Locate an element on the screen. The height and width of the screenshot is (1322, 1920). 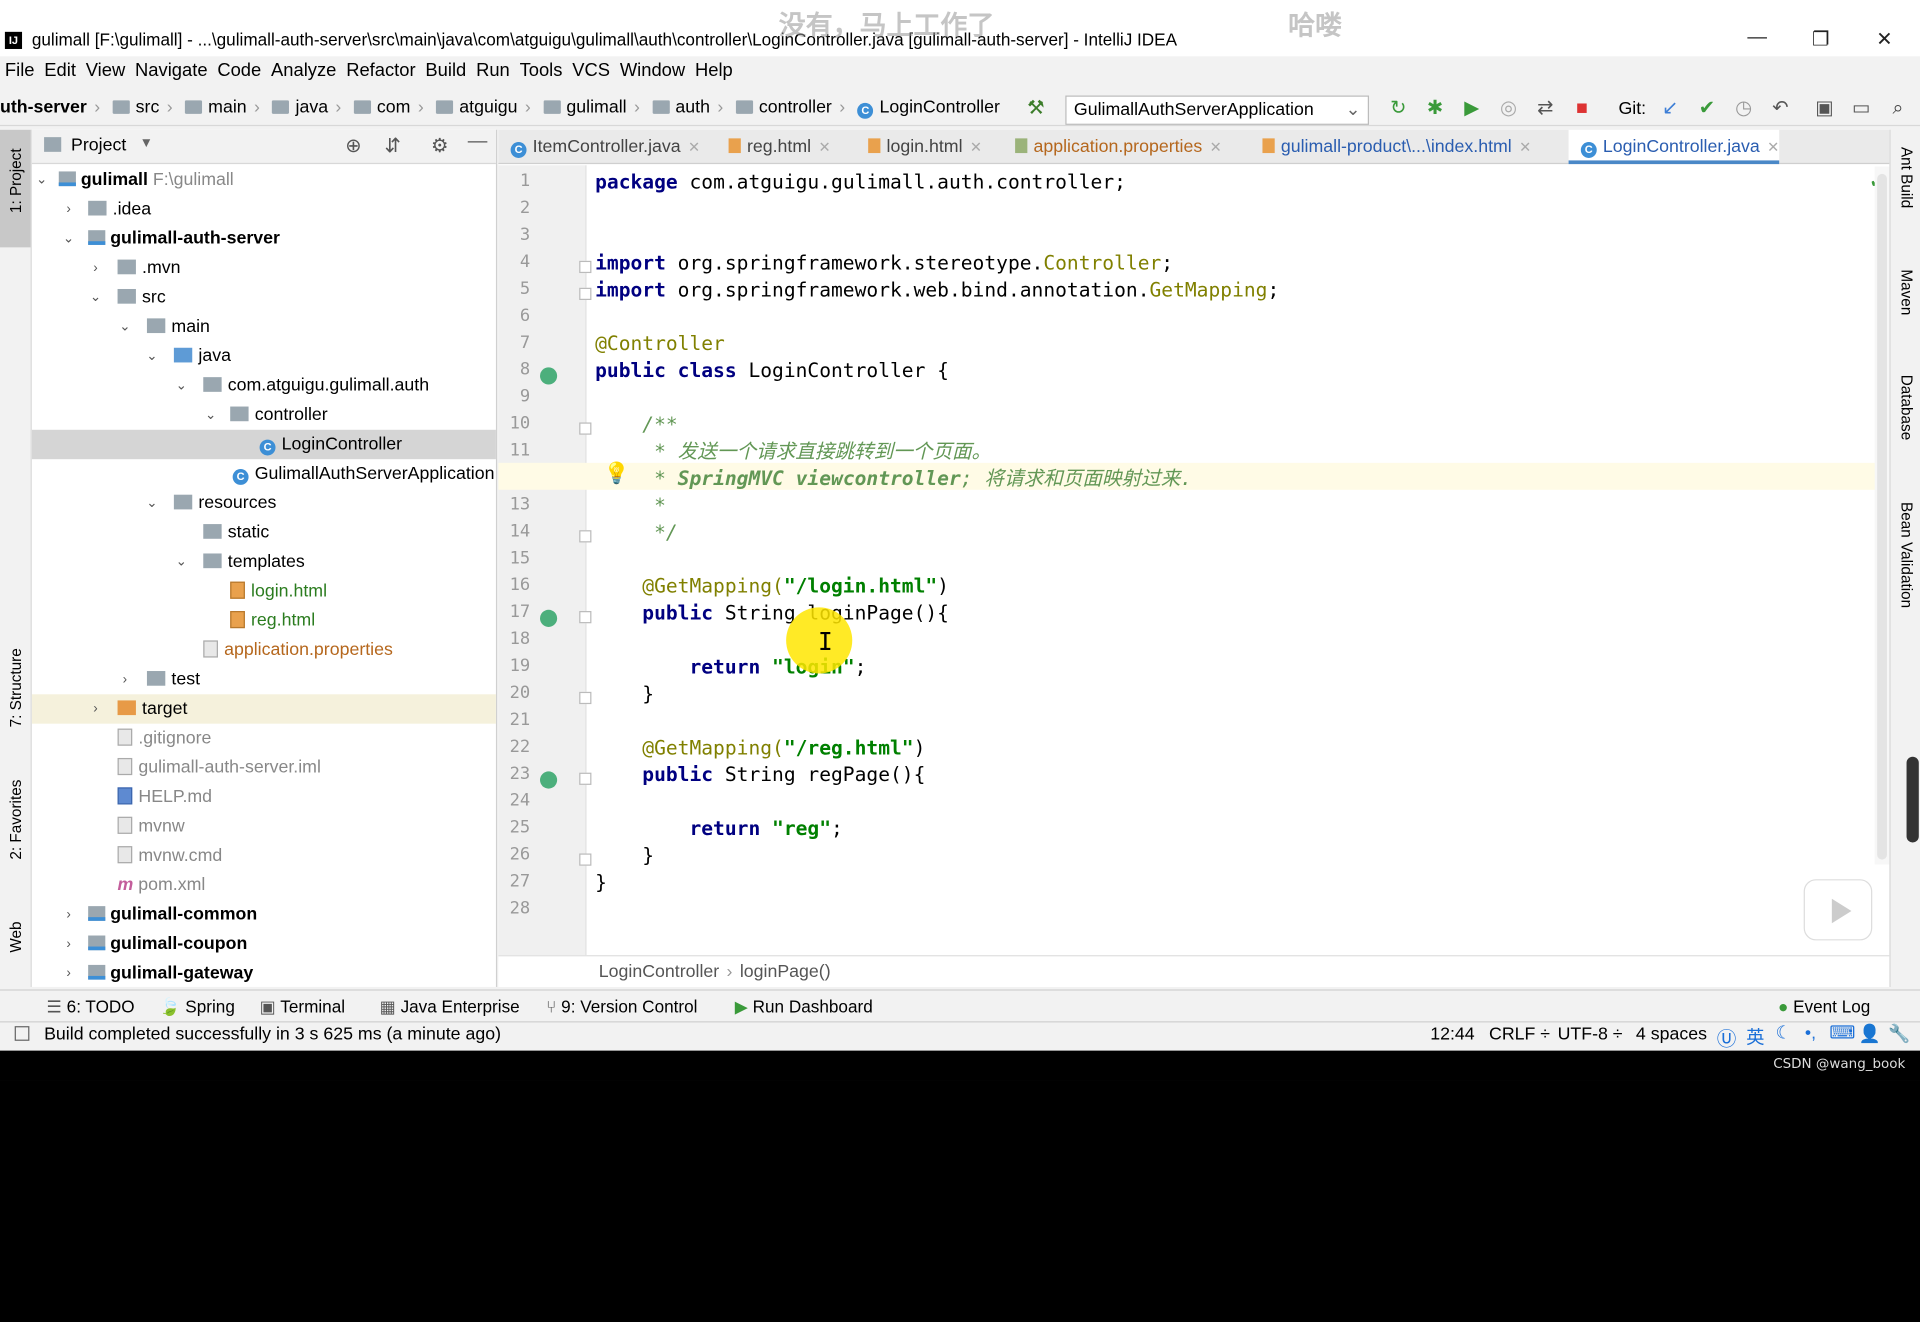
ime-language: 英 is located at coordinates (1755, 1037).